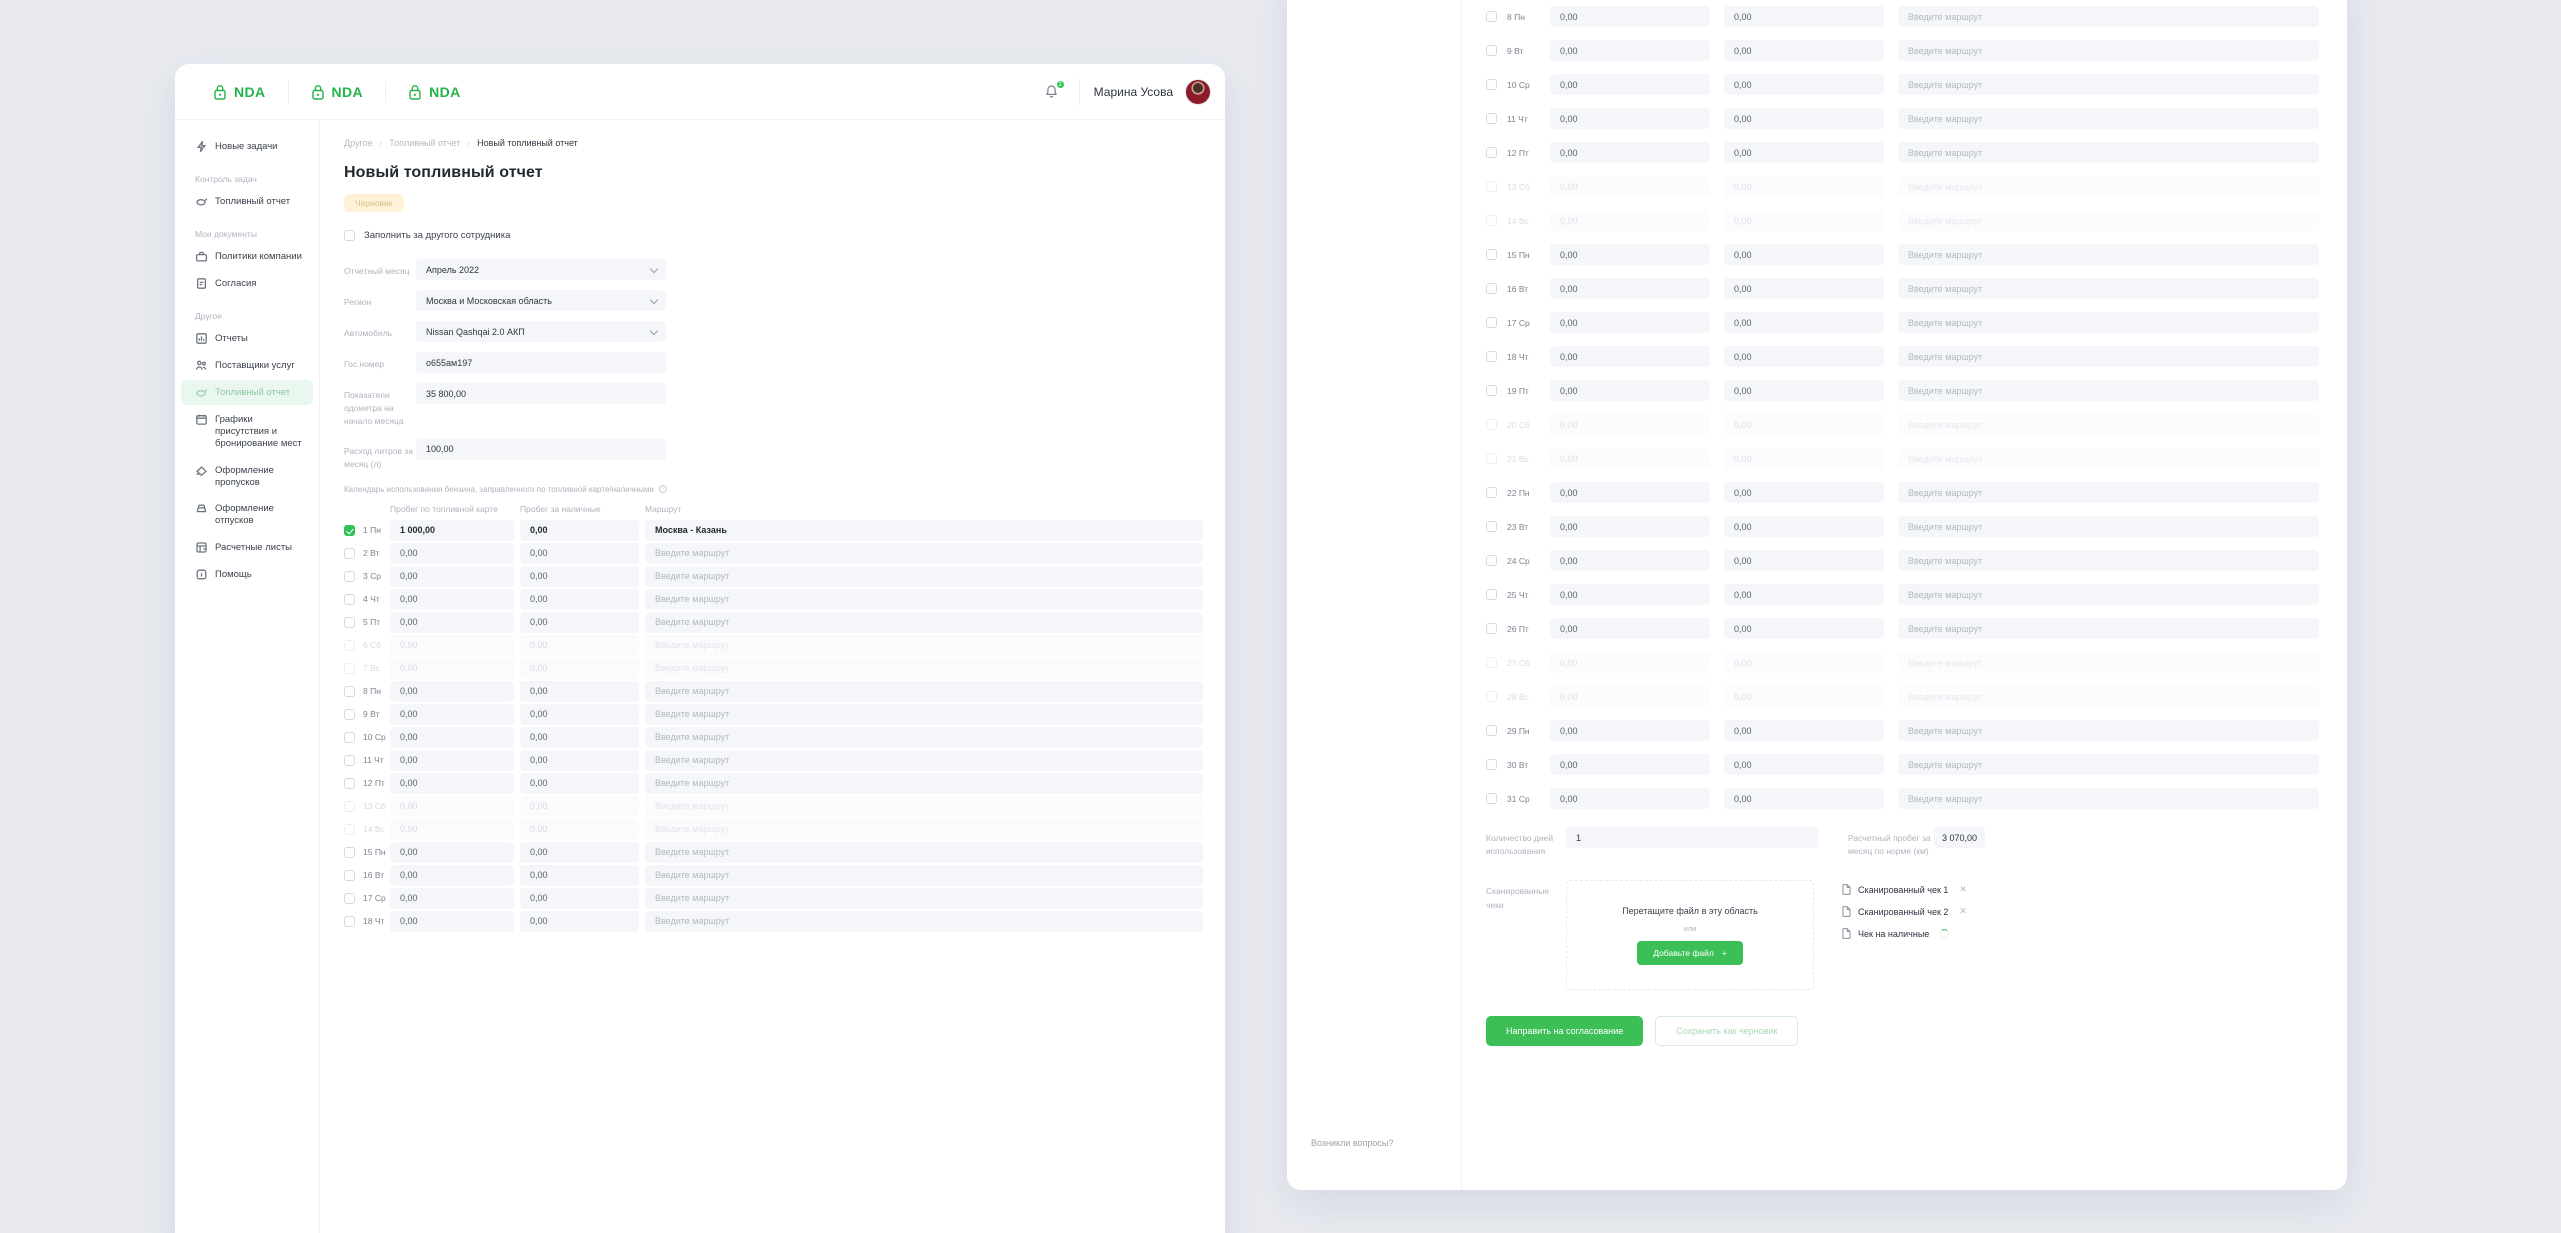 This screenshot has height=1233, width=2561. I want to click on sidebar-item-passes: Оформление пропусков, so click(247, 476).